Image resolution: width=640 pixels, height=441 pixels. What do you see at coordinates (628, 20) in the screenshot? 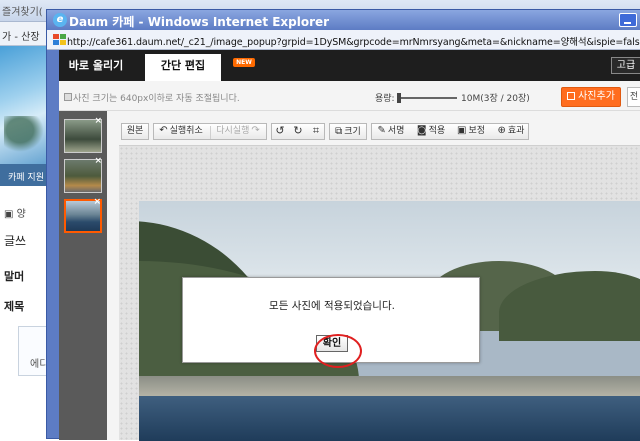
I see `minimize-button` at bounding box center [628, 20].